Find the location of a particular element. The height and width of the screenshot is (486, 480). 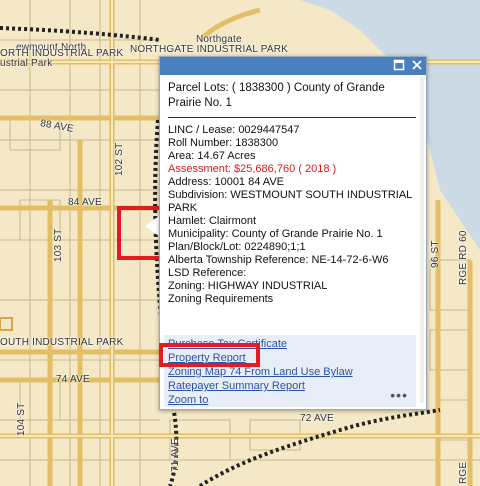

maximize-icon is located at coordinates (399, 66).